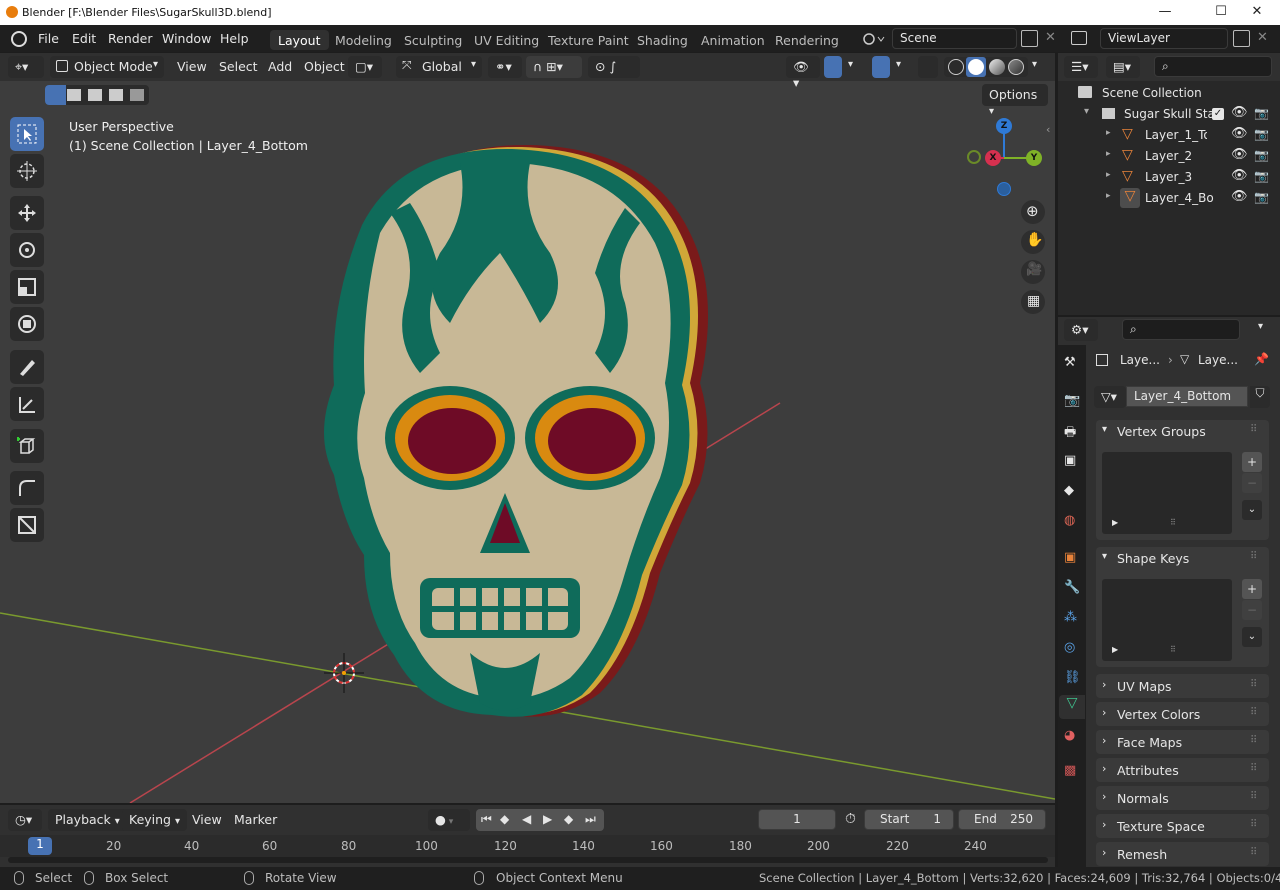 The height and width of the screenshot is (890, 1280). What do you see at coordinates (27, 404) in the screenshot?
I see `measure-tool` at bounding box center [27, 404].